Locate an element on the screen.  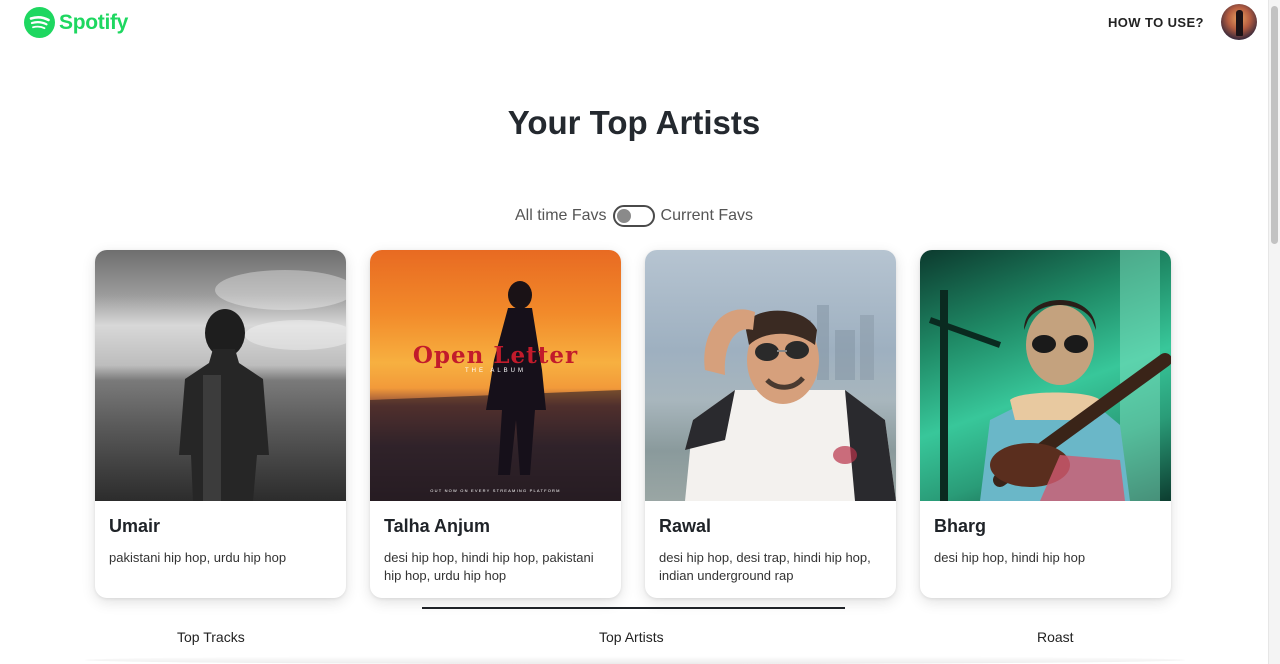
spotify-logo: Spotify is located at coordinates (76, 22).